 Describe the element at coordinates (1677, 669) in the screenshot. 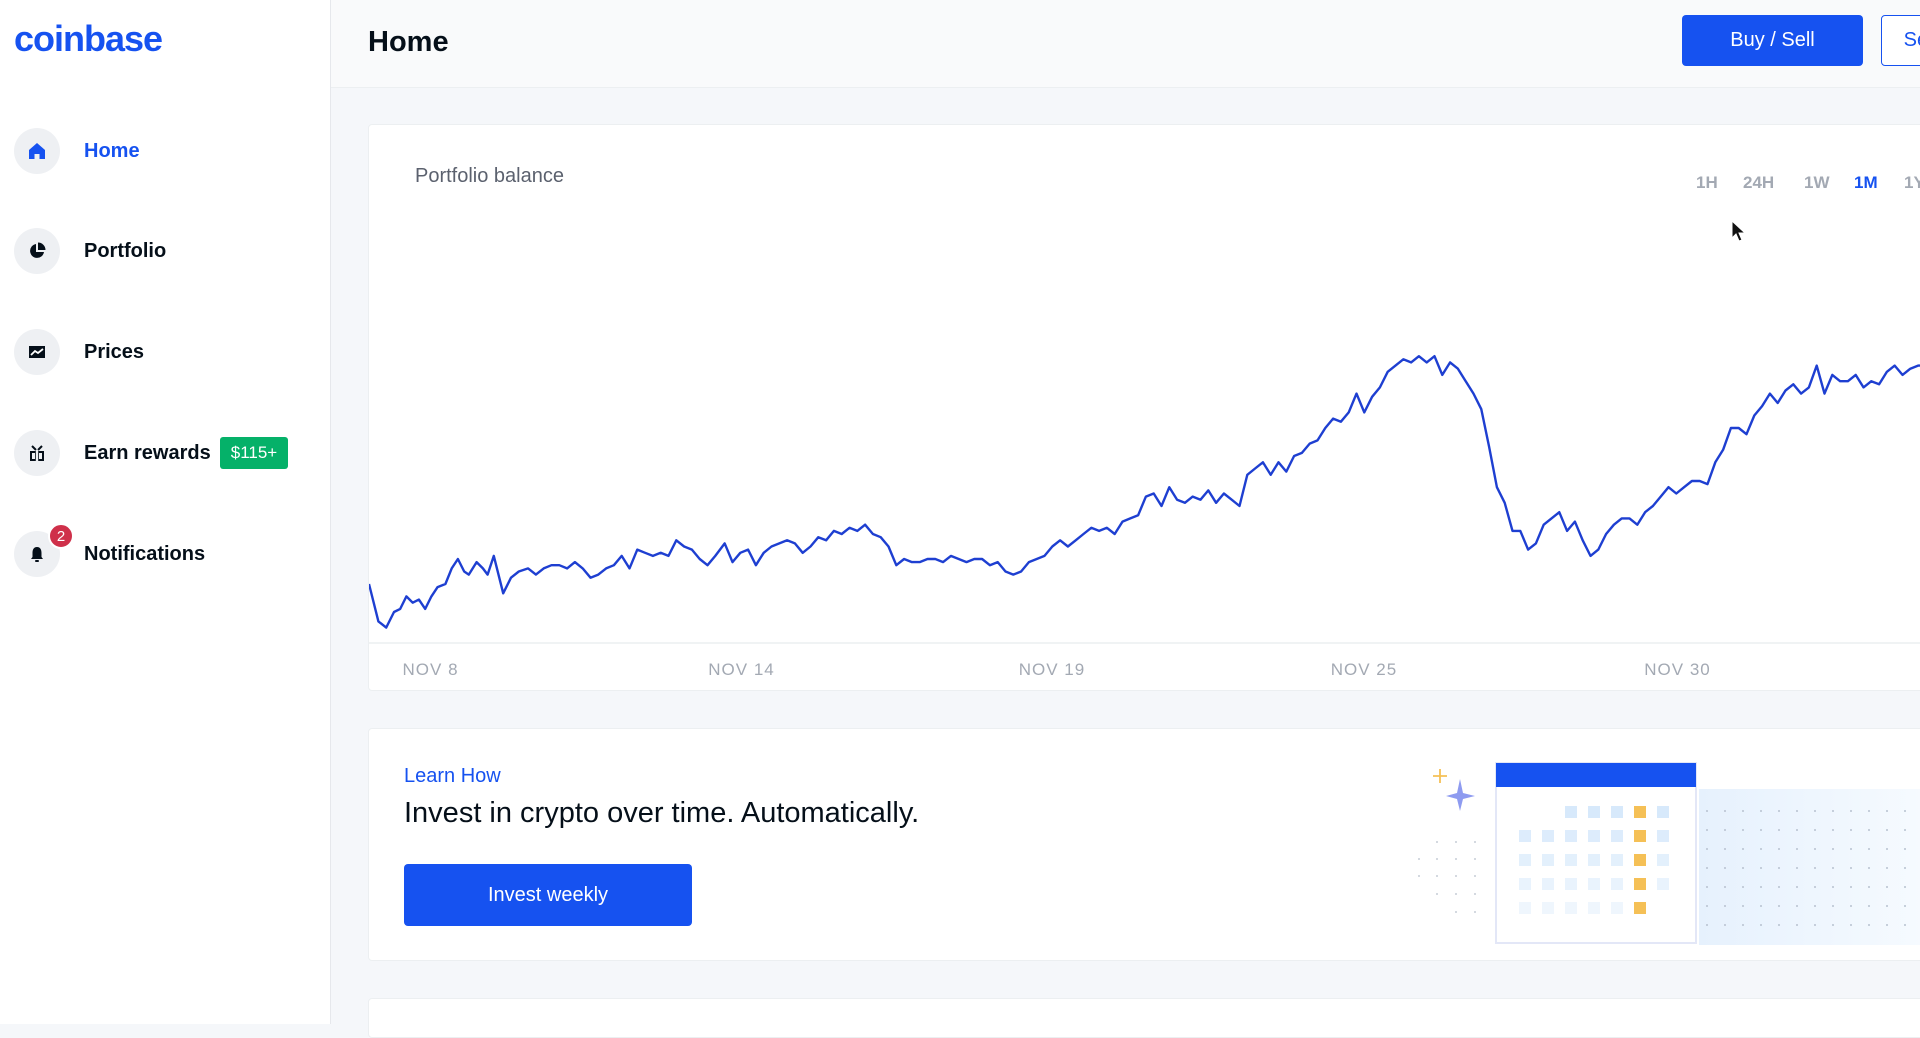

I see `x-tick-label: NOV 30` at that location.